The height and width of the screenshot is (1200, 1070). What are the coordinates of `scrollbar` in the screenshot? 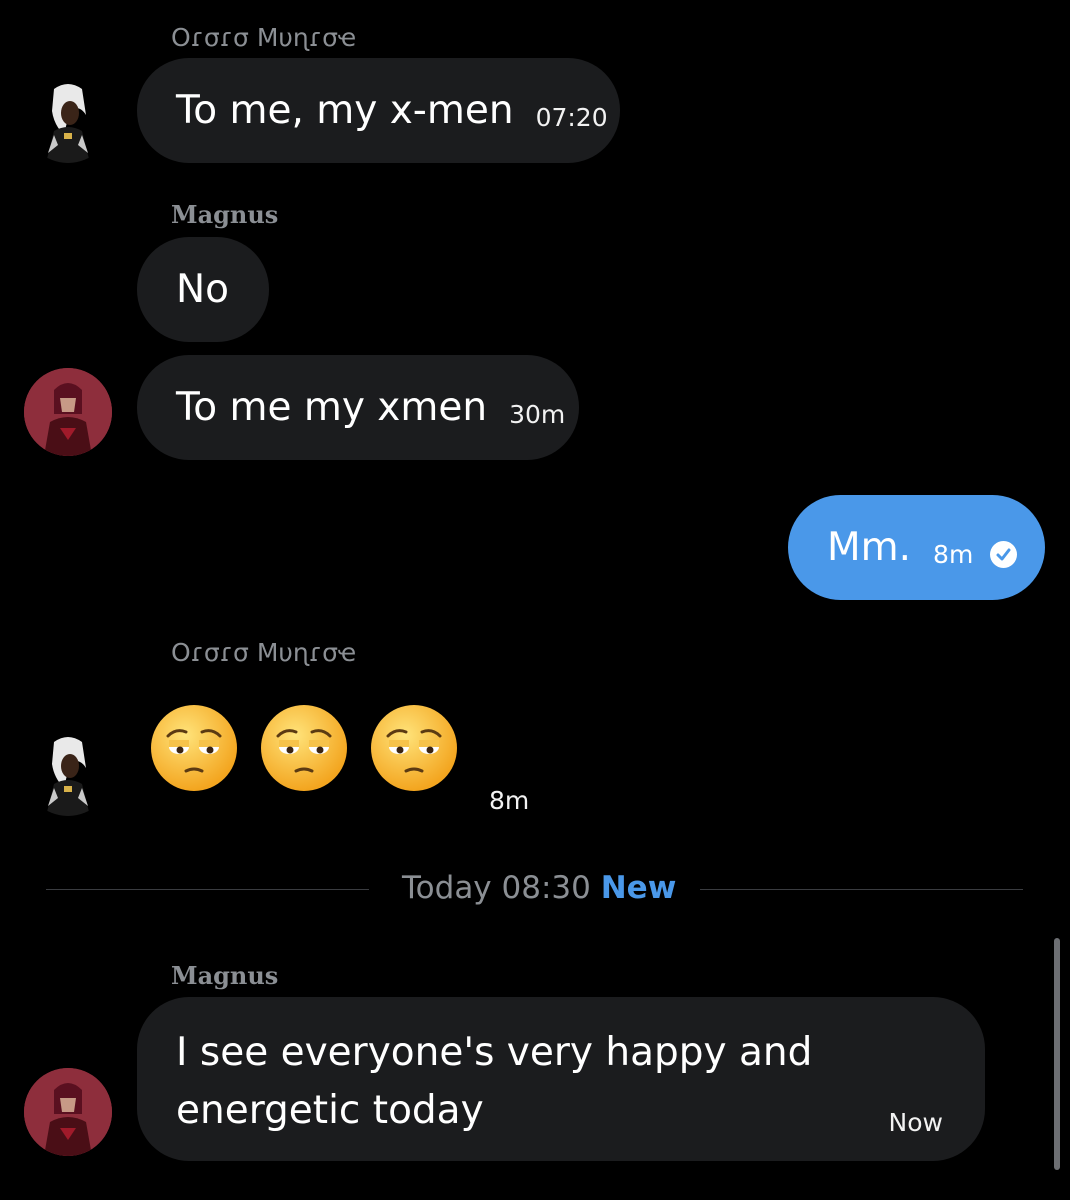 It's located at (1057, 1054).